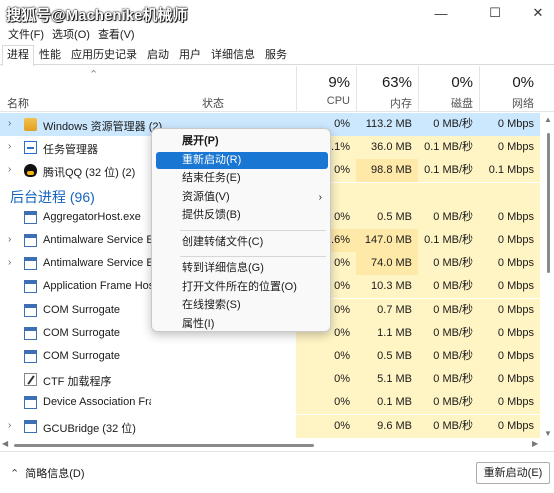  Describe the element at coordinates (211, 178) in the screenshot. I see `context-menu-item-label: 结束任务(E)` at that location.